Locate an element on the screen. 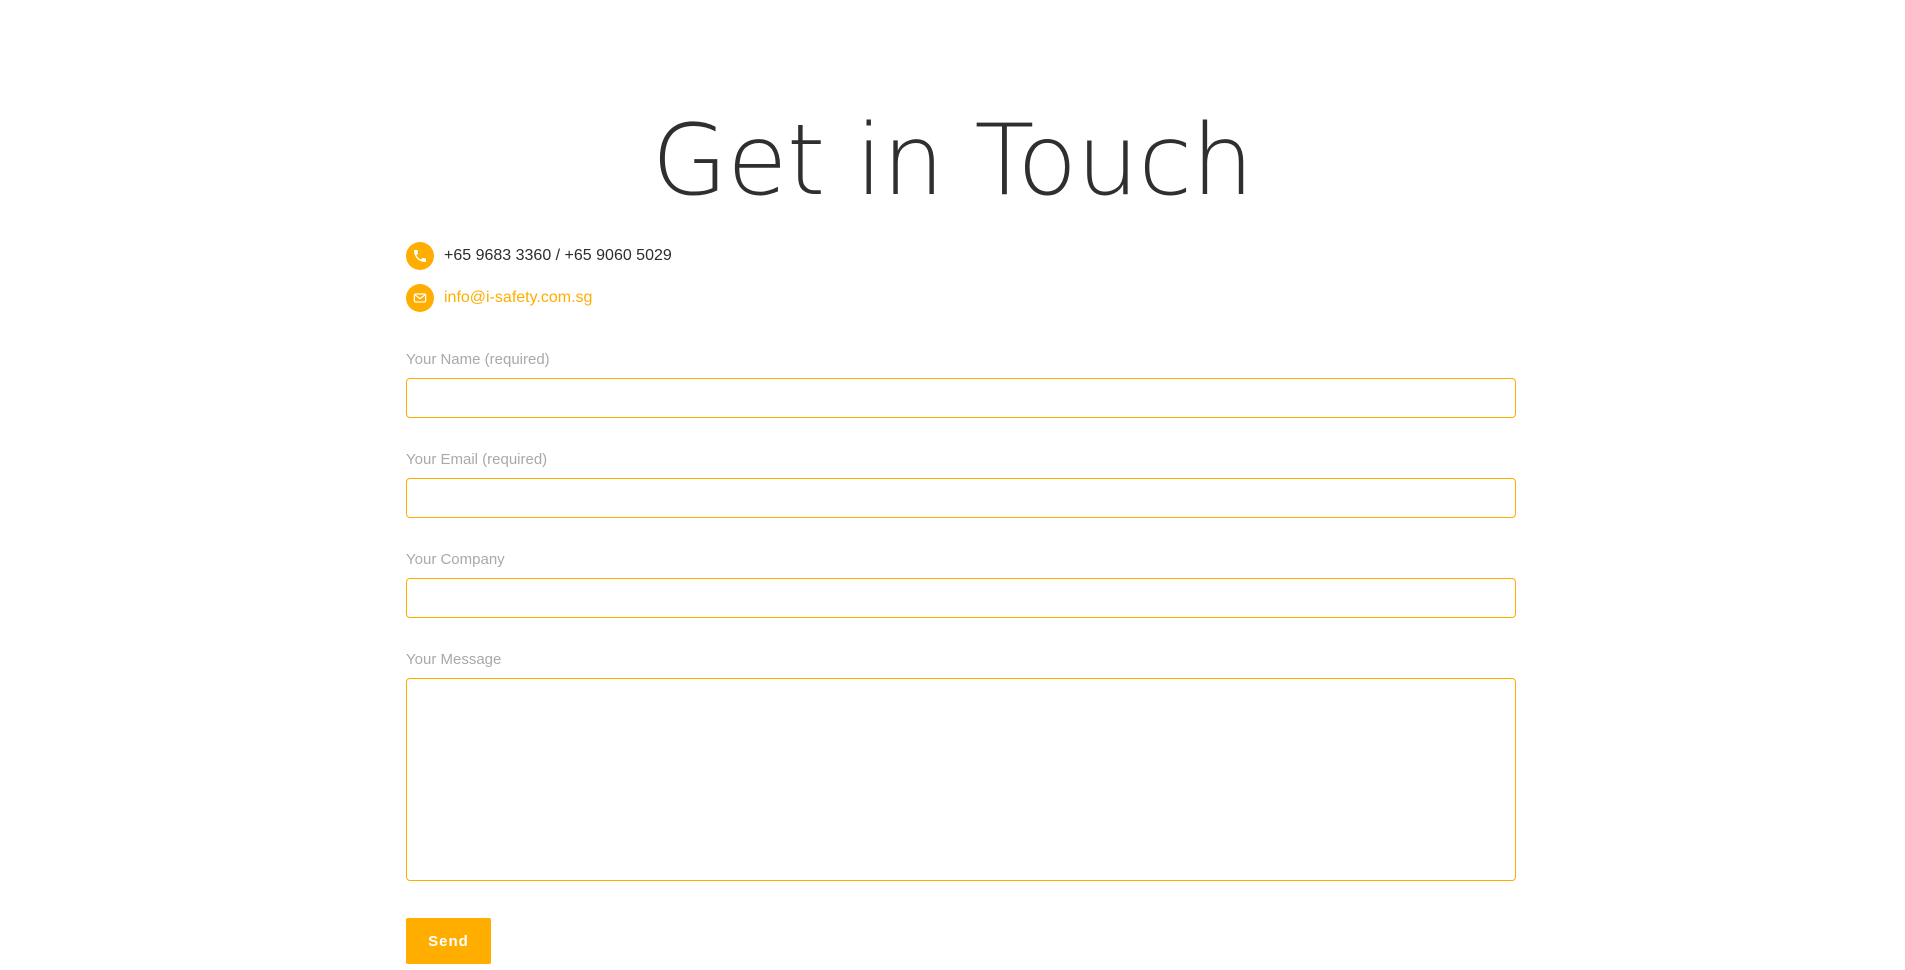  message-textarea is located at coordinates (961, 779).